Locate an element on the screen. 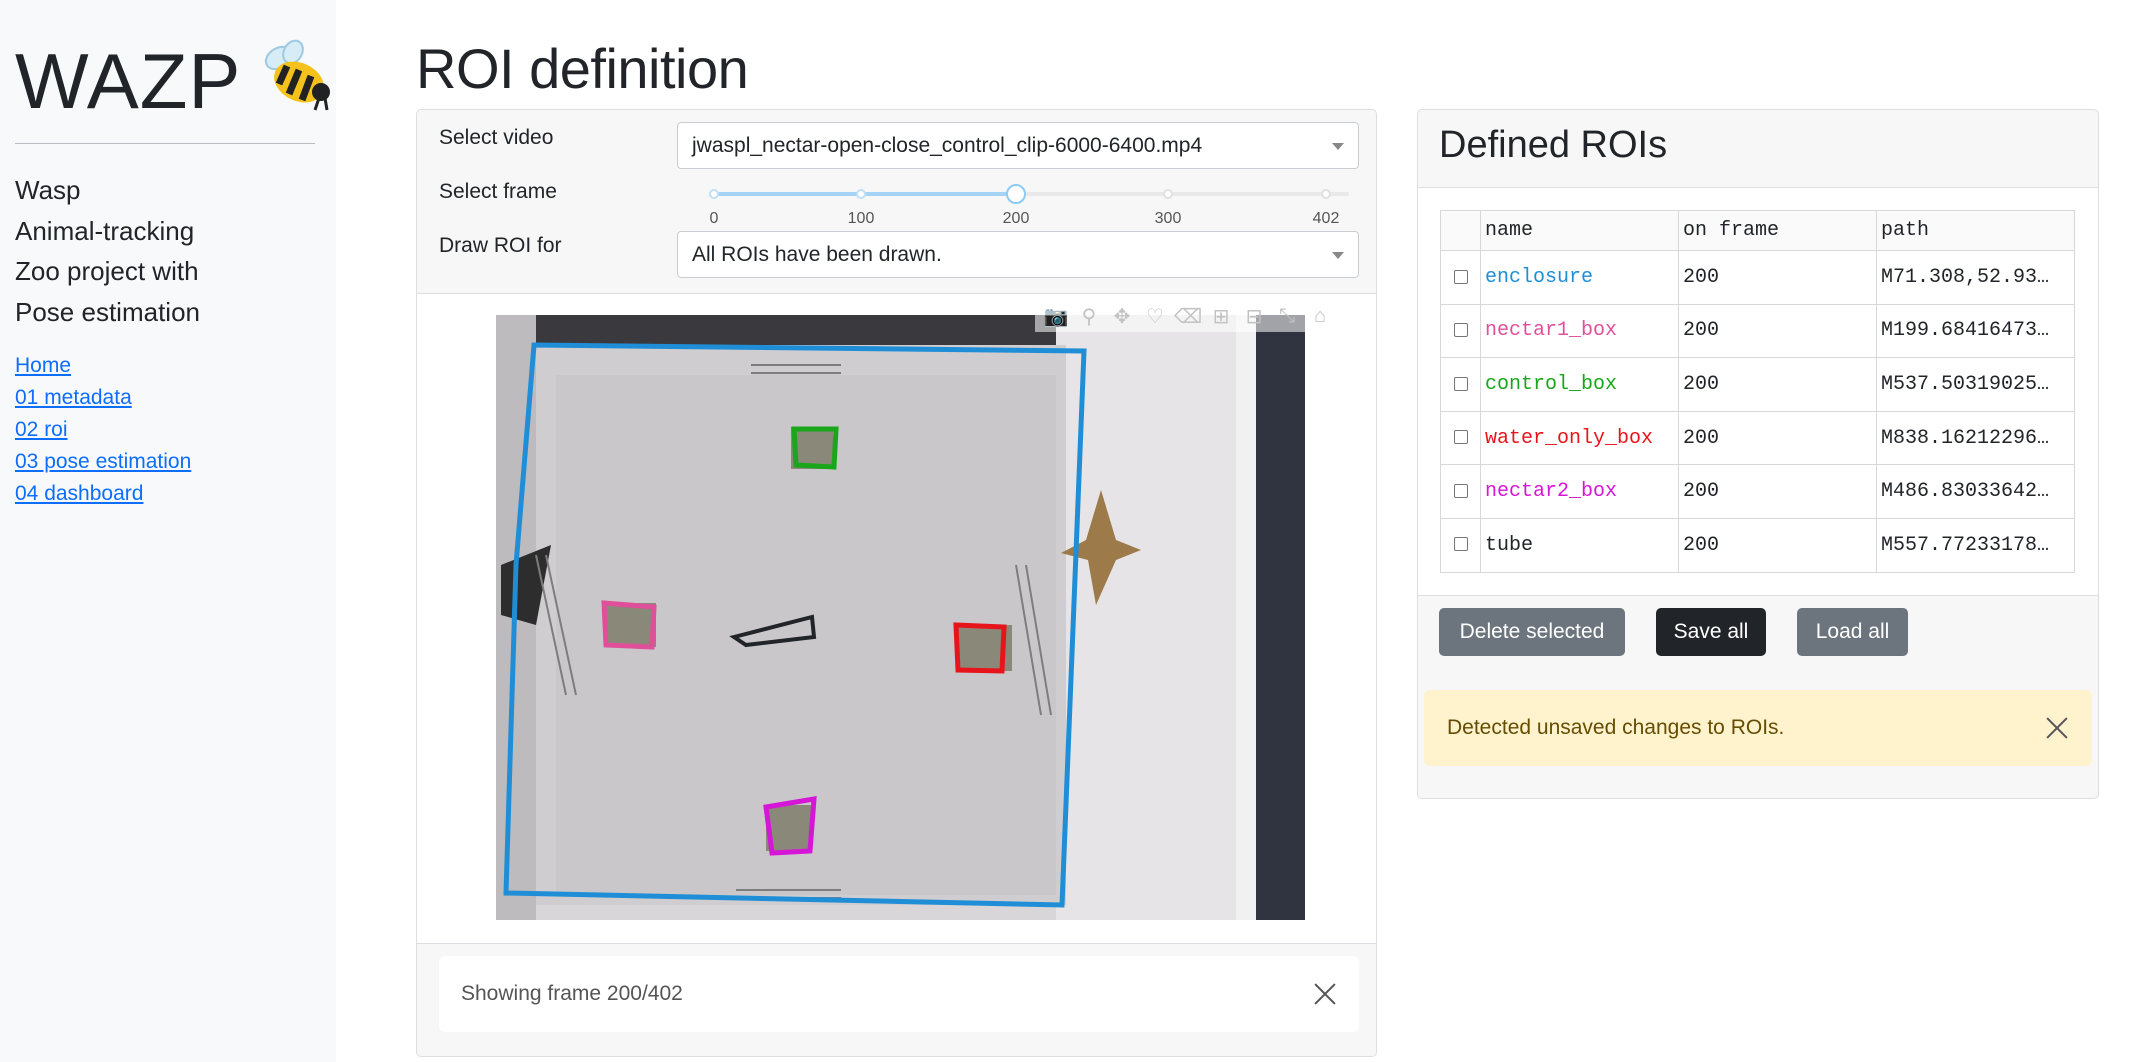 The width and height of the screenshot is (2140, 1062). pan-icon: ✥ is located at coordinates (1122, 316).